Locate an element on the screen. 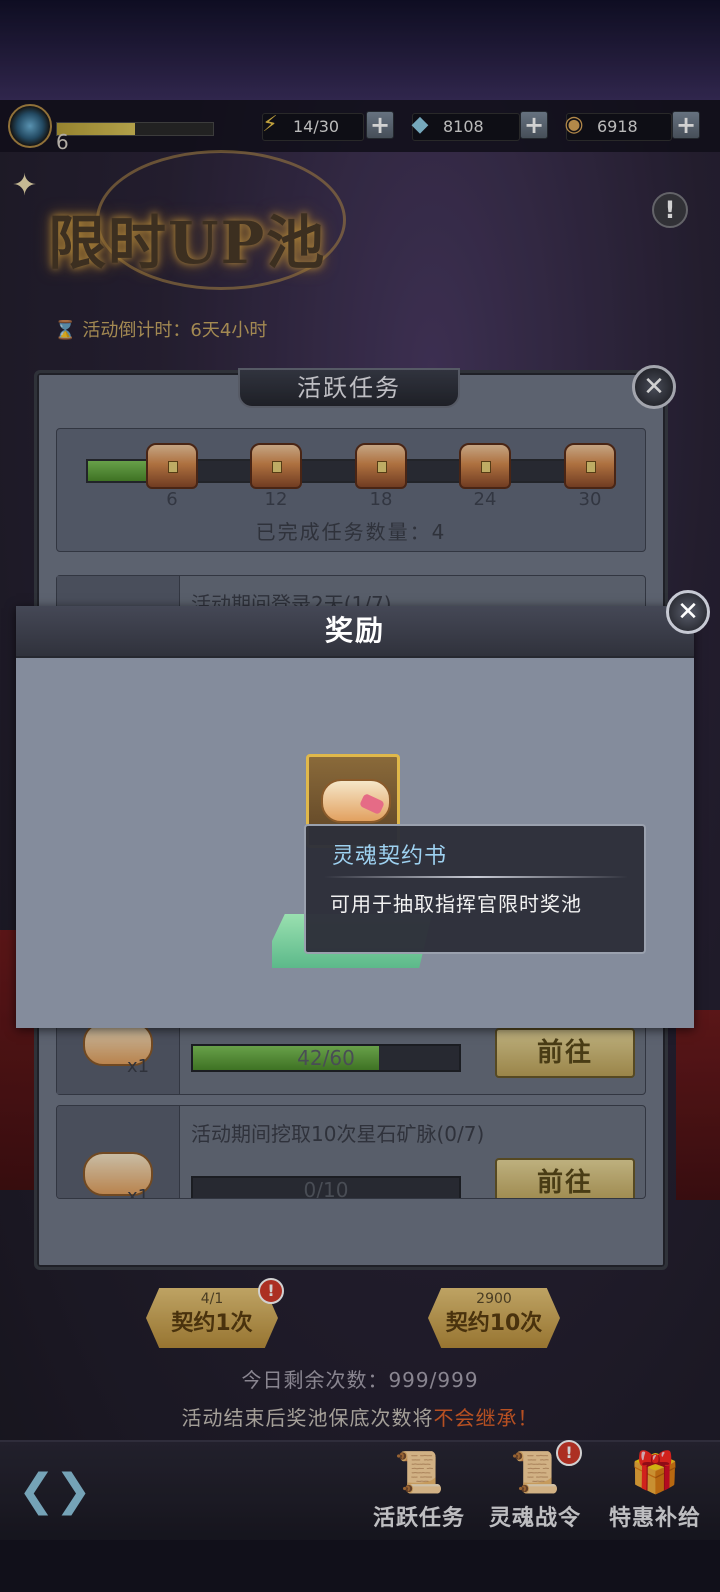 The width and height of the screenshot is (720, 1592). reward-modal-close-button: ✕ is located at coordinates (688, 612).